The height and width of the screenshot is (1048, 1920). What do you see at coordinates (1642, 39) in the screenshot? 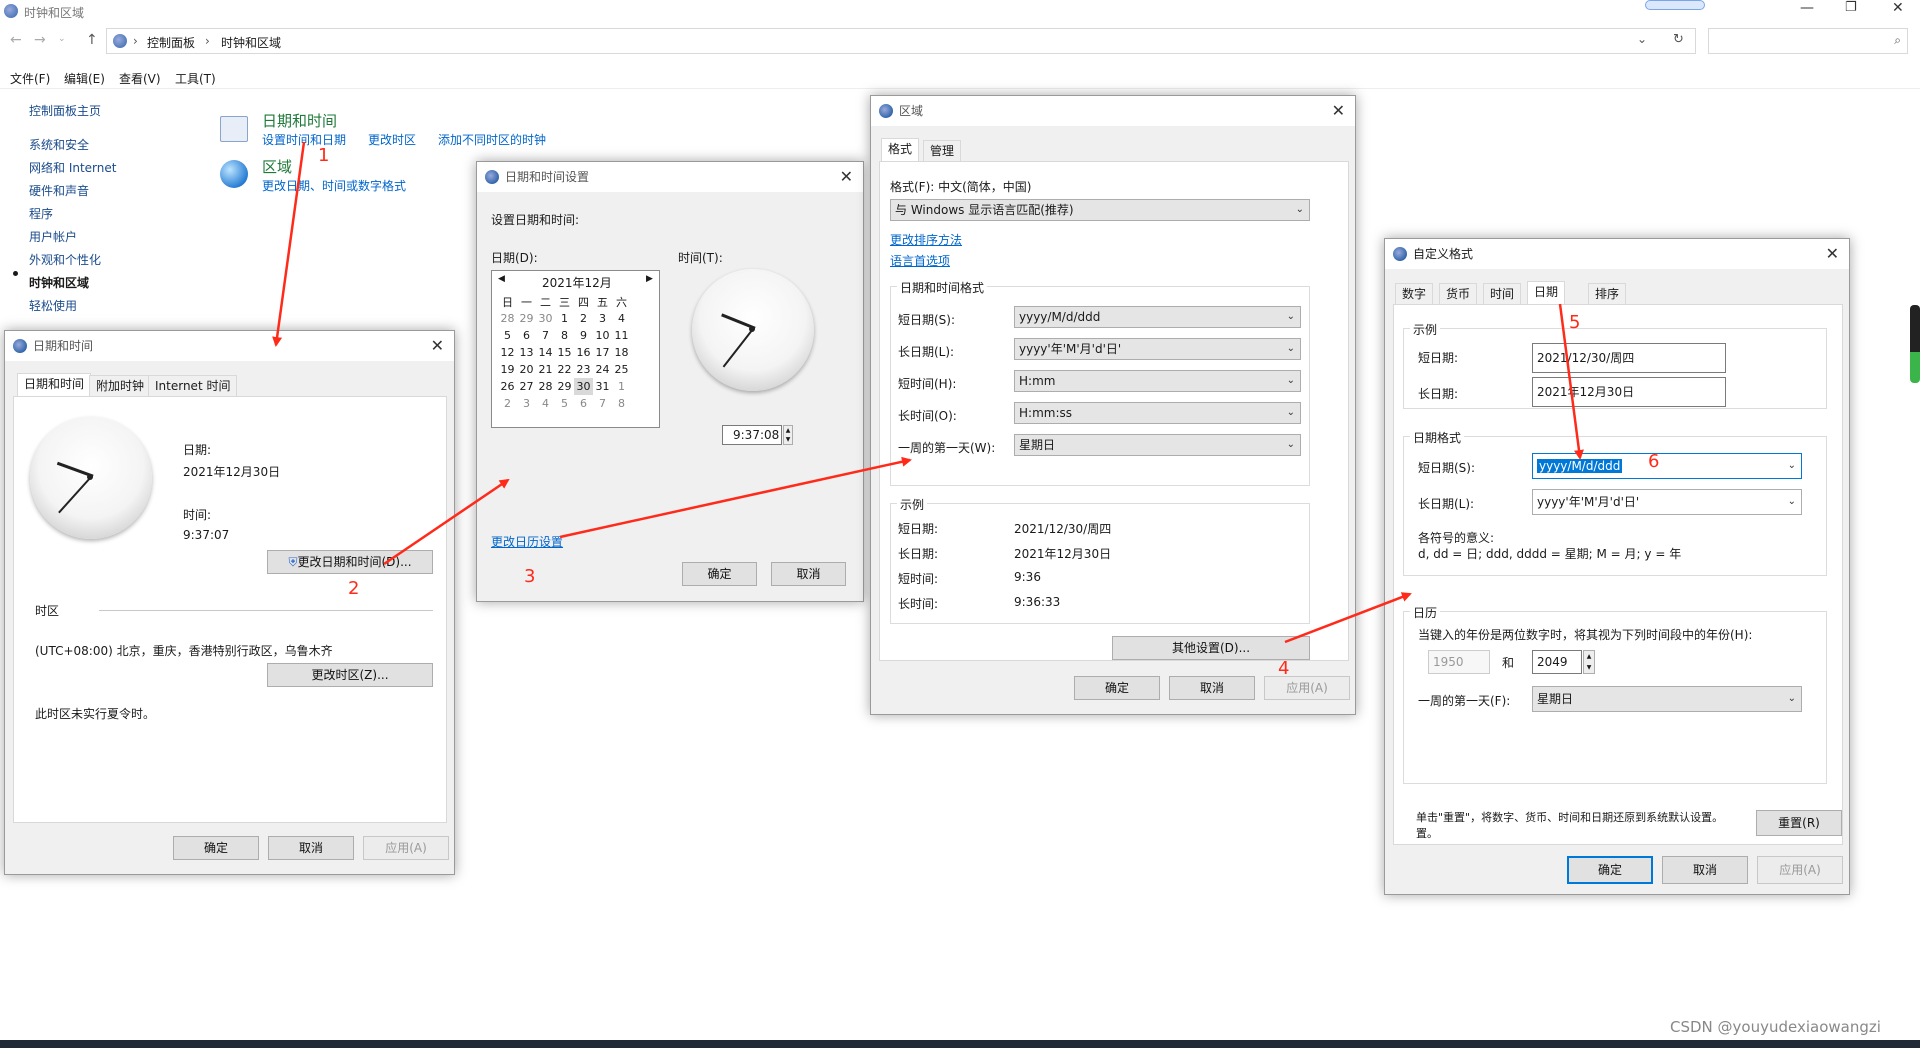
I see `address-dropdown-icon: ⌄` at bounding box center [1642, 39].